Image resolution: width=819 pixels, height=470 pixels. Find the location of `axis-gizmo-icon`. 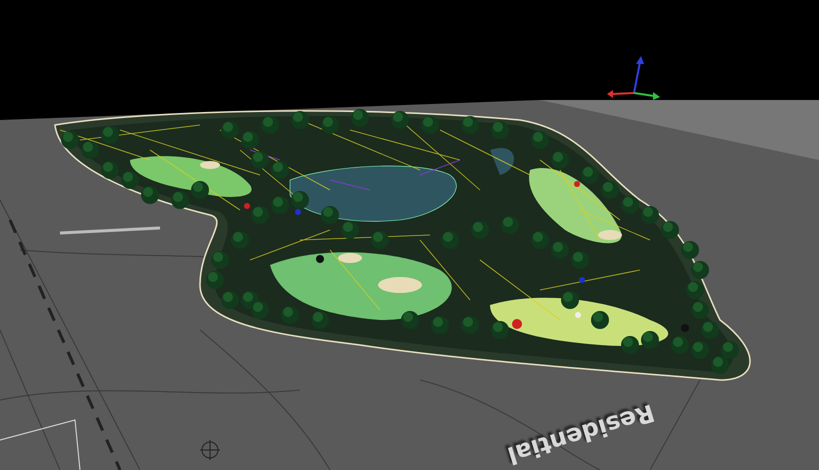

axis-gizmo-icon is located at coordinates (633, 78).